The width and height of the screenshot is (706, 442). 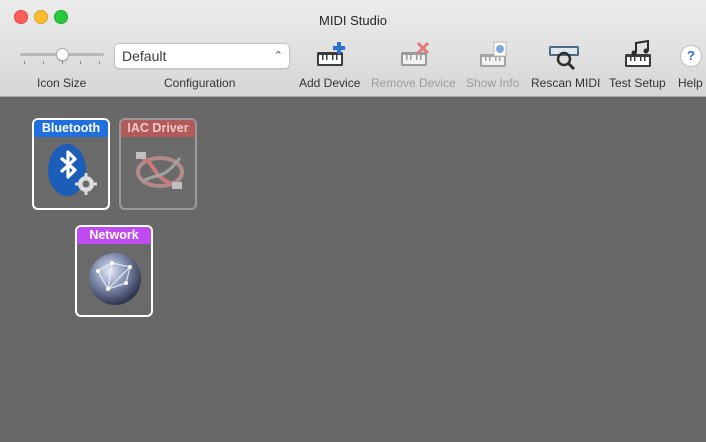 I want to click on test-setup-icon, so click(x=639, y=55).